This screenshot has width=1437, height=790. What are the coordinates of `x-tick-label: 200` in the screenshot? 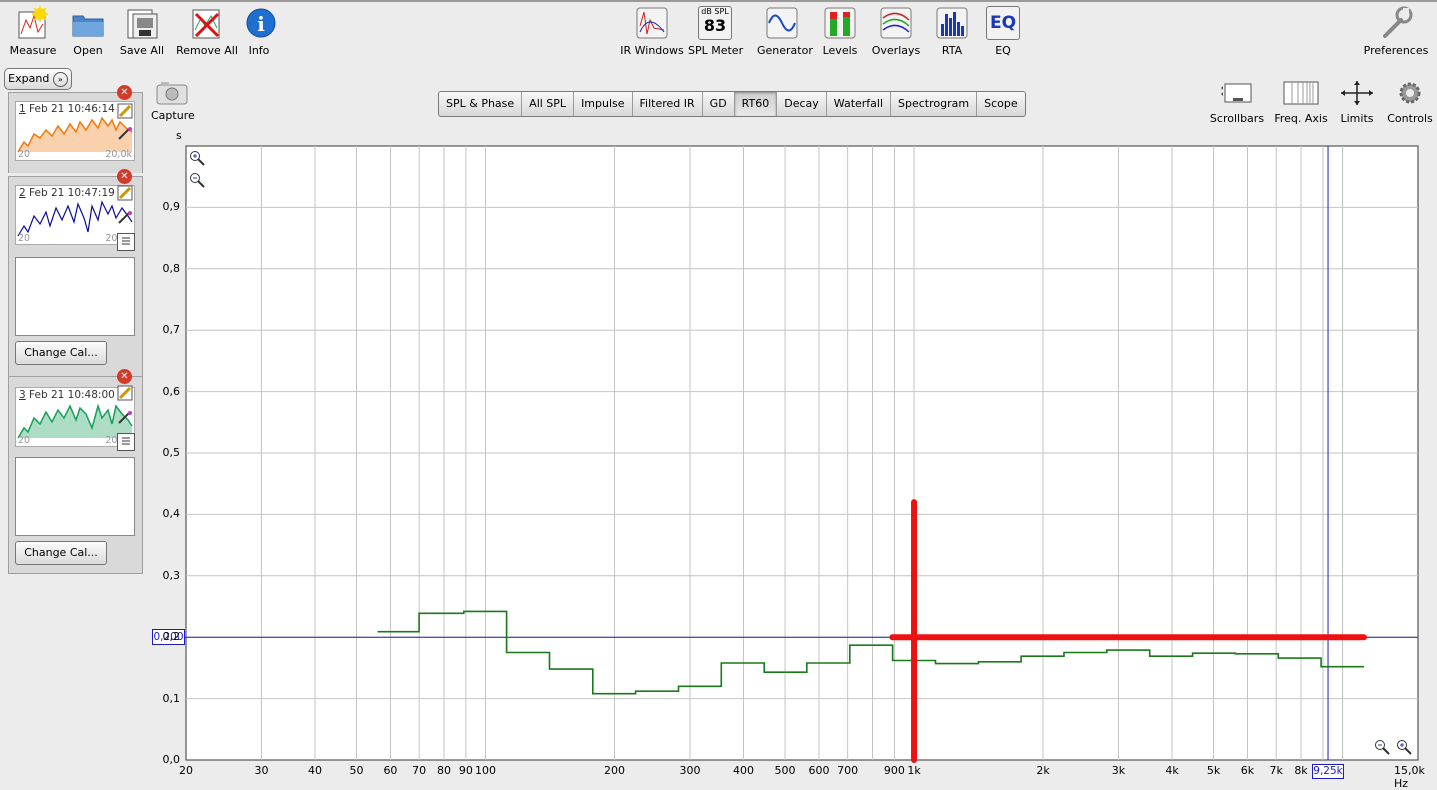 It's located at (614, 770).